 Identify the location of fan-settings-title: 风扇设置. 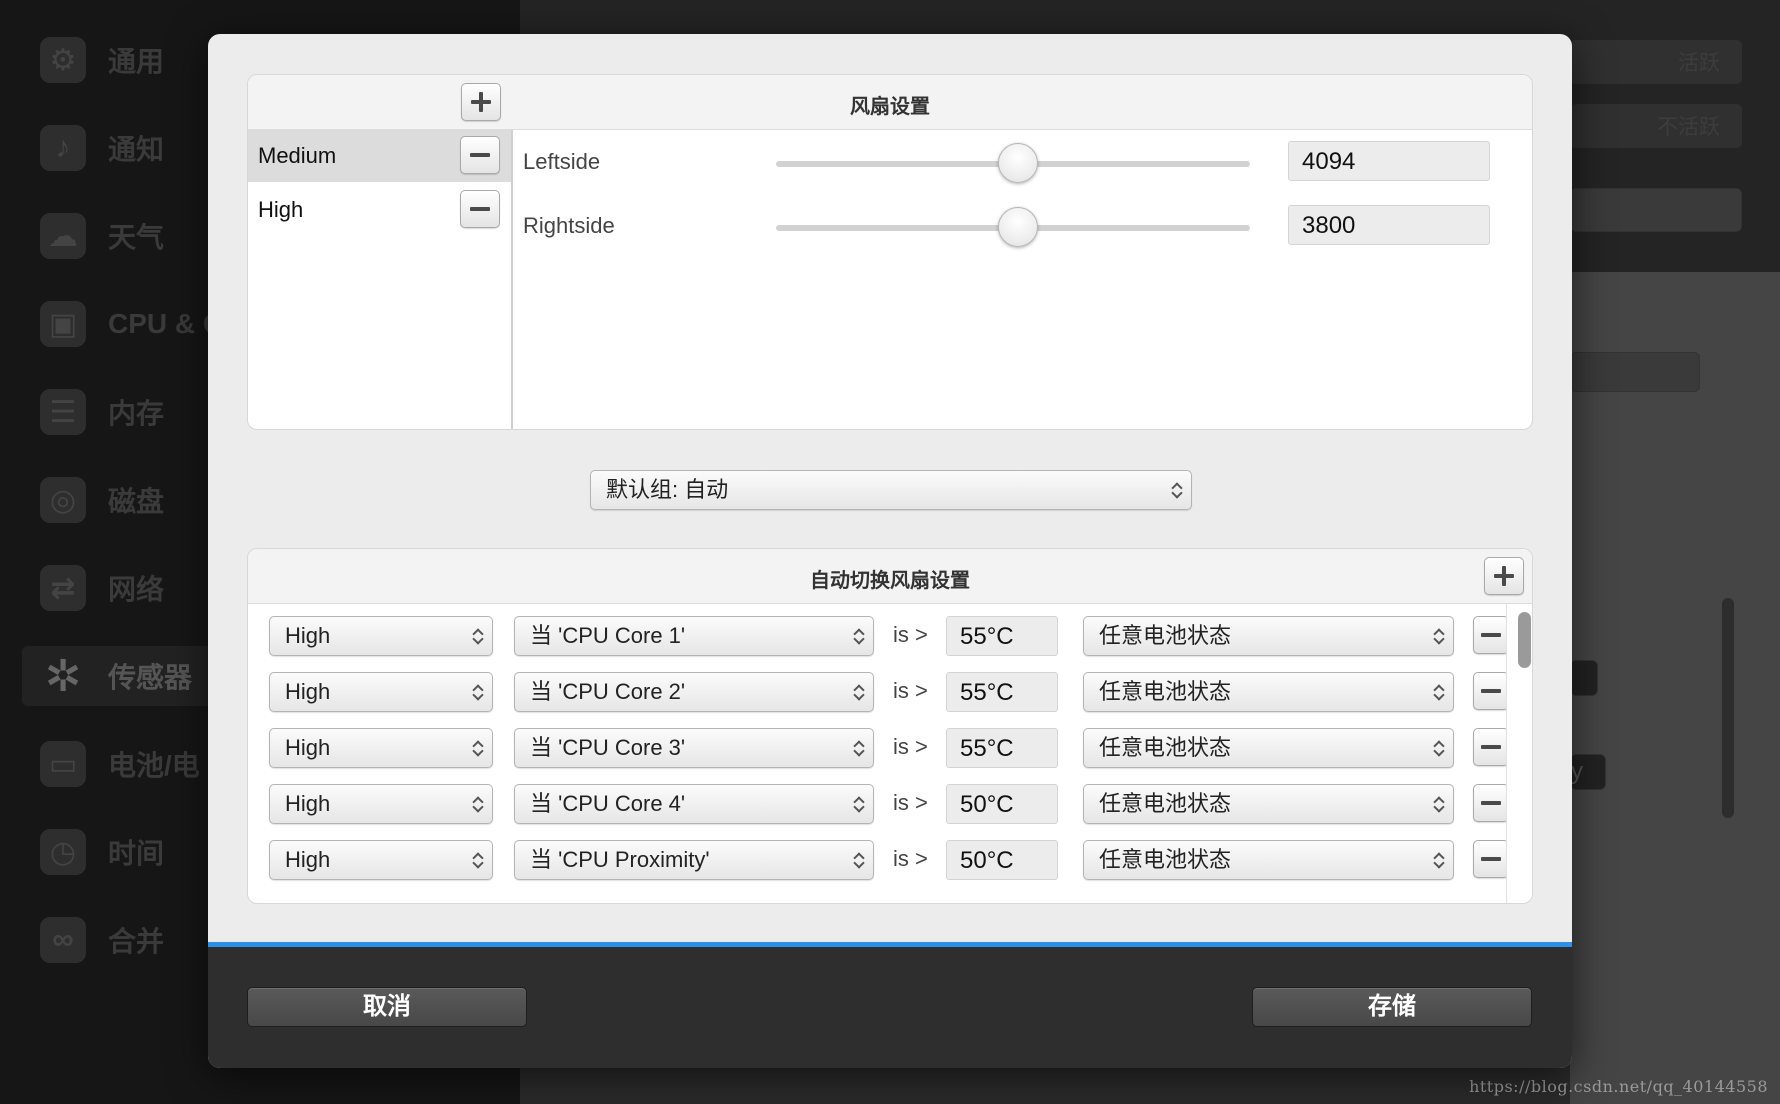
(890, 106).